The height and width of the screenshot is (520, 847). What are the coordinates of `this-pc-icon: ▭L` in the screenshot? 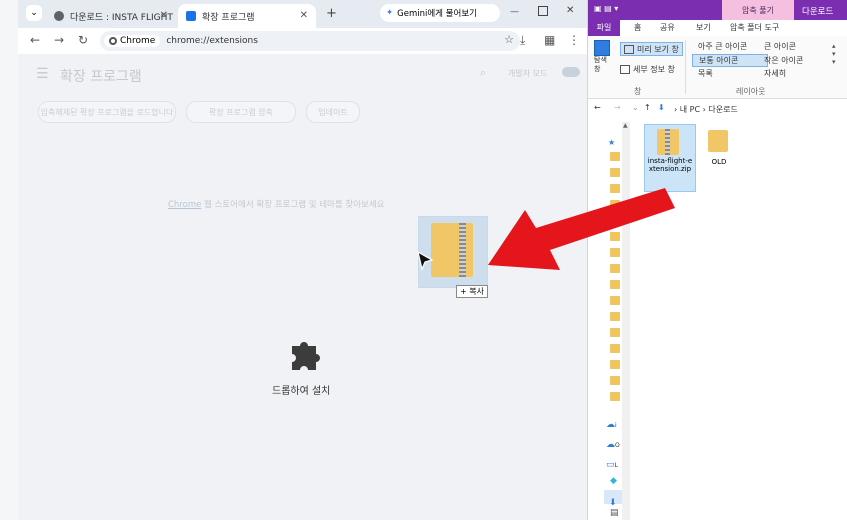 It's located at (612, 465).